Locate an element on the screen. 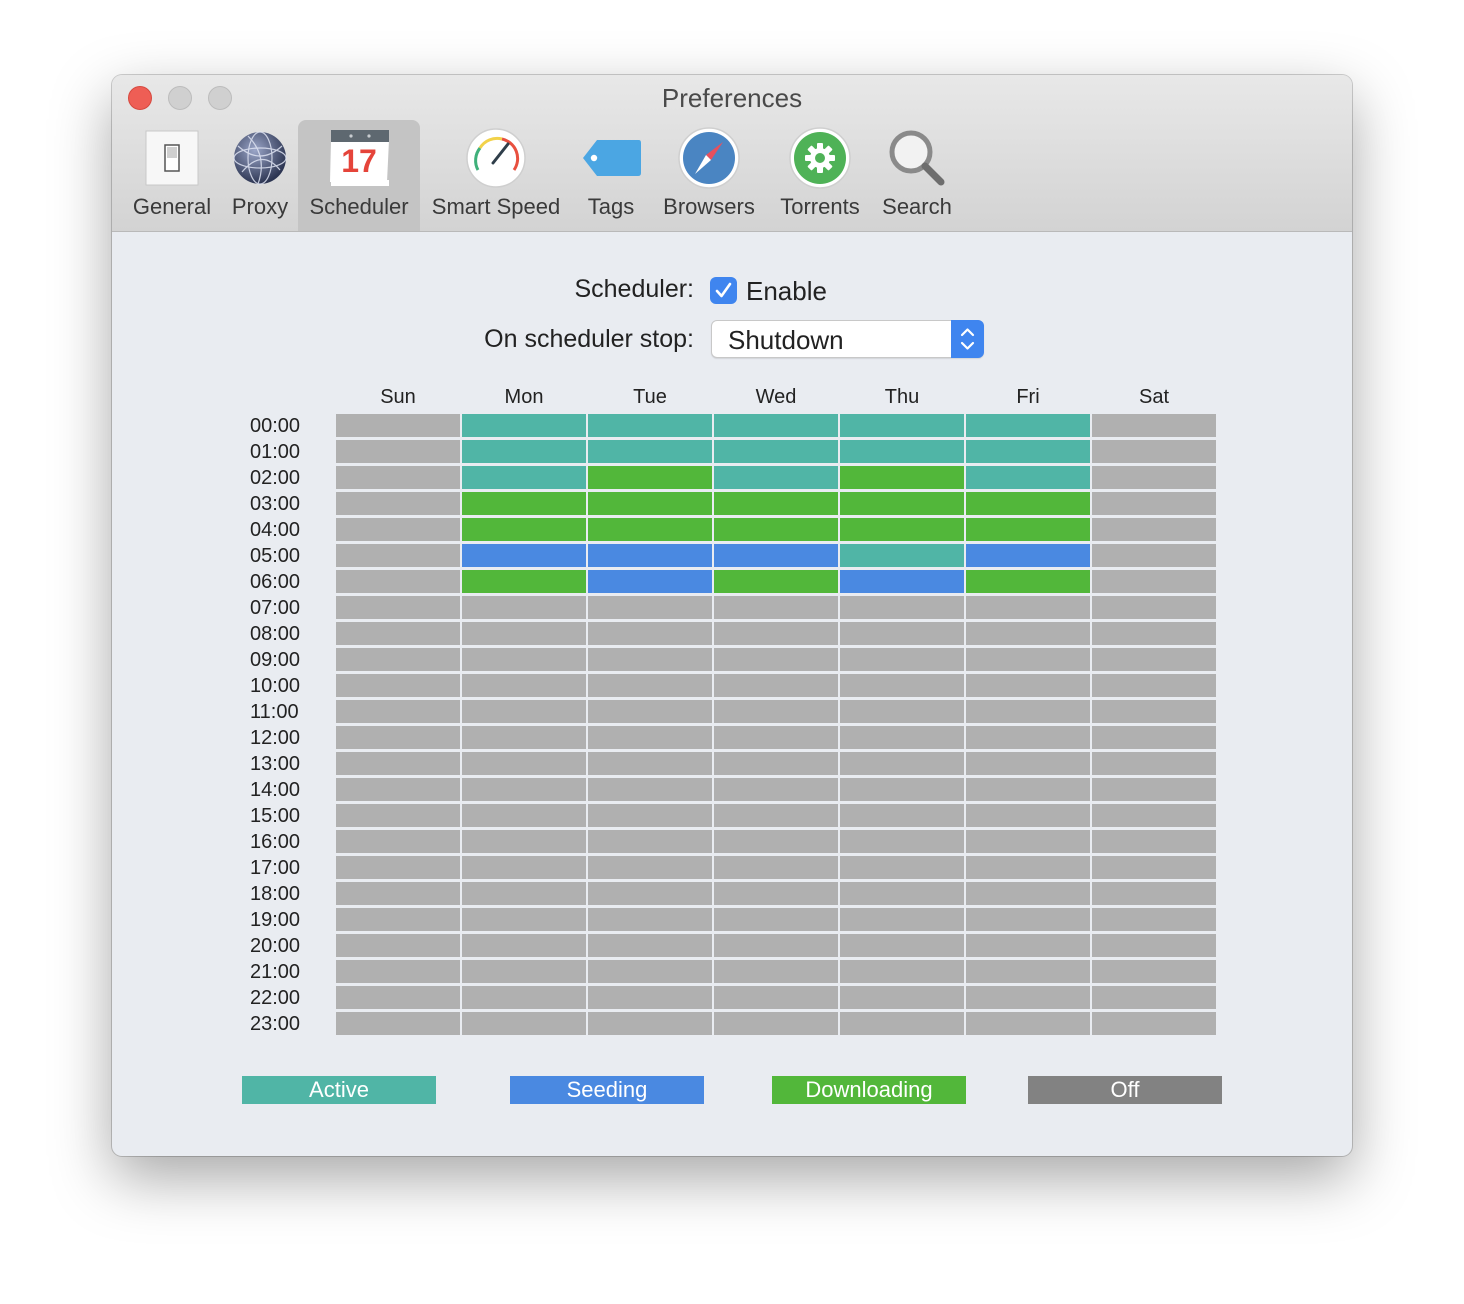 The image size is (1464, 1304). schedule-cell-fri-15-off is located at coordinates (1028, 815).